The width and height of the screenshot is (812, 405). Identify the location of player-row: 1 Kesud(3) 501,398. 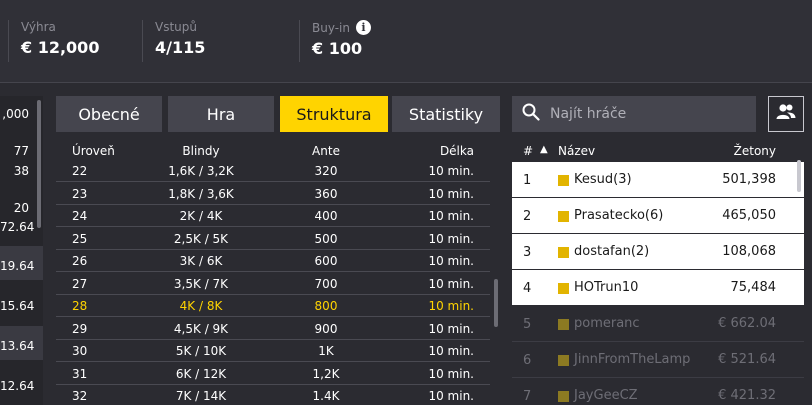
(658, 180).